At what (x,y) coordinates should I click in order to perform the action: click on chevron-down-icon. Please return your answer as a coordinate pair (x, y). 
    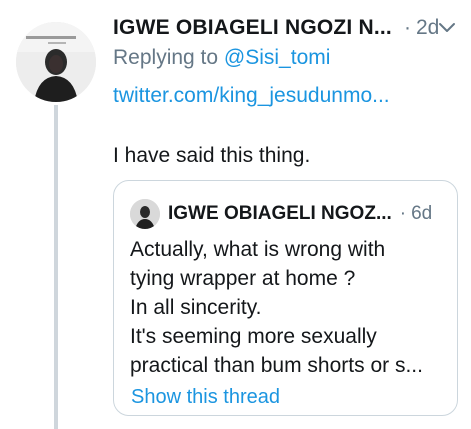
    Looking at the image, I should click on (447, 28).